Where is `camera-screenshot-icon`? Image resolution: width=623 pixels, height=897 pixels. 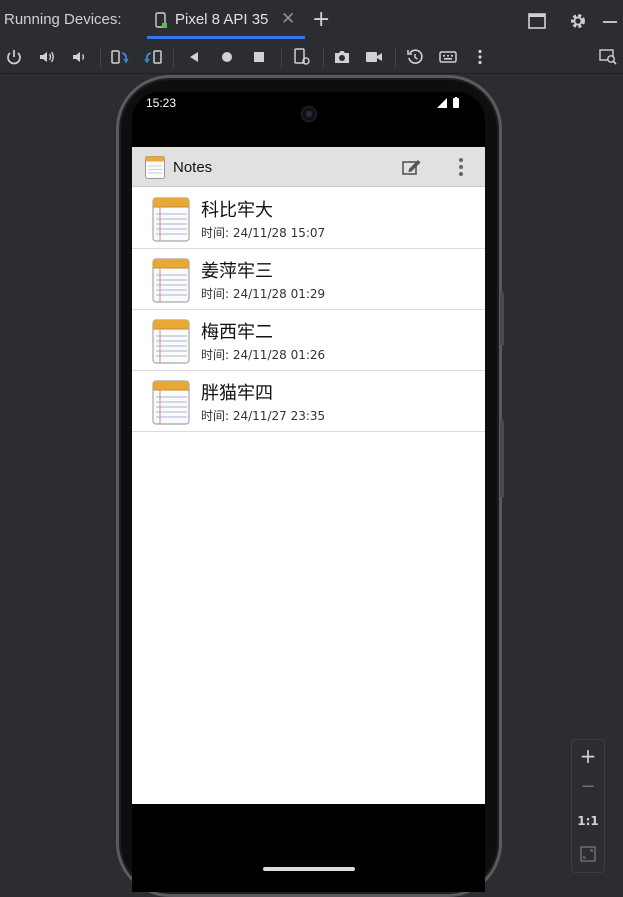 camera-screenshot-icon is located at coordinates (342, 57).